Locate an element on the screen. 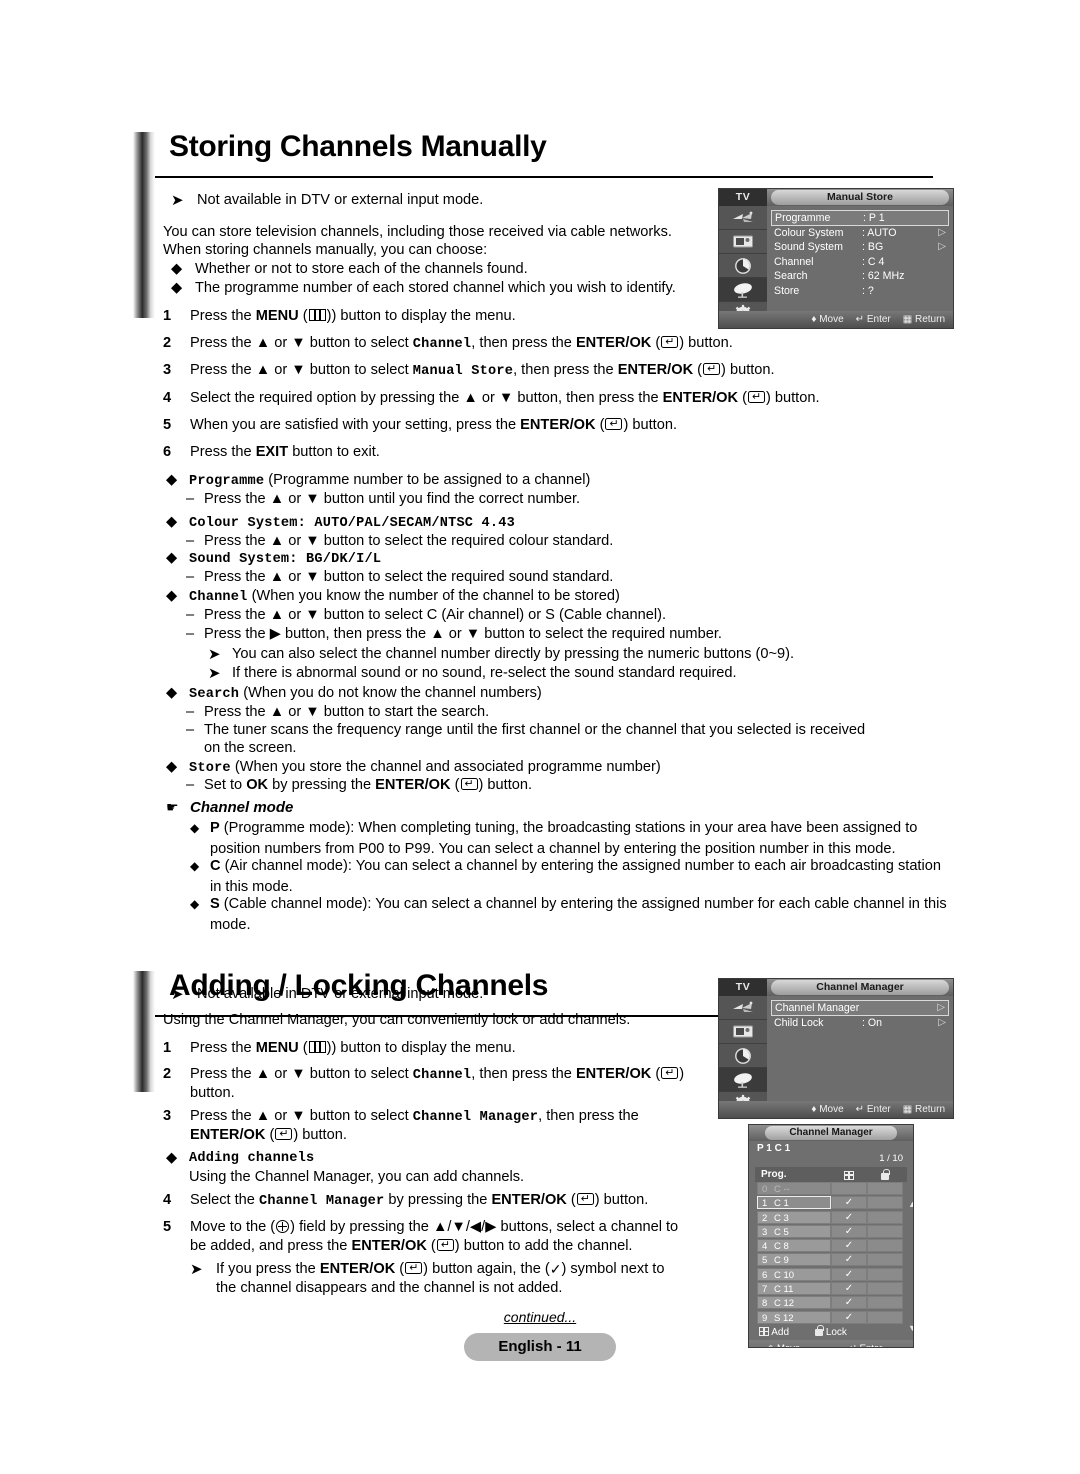  osd-row-channel-manager: Channel Manager ▷ is located at coordinates (860, 1008).